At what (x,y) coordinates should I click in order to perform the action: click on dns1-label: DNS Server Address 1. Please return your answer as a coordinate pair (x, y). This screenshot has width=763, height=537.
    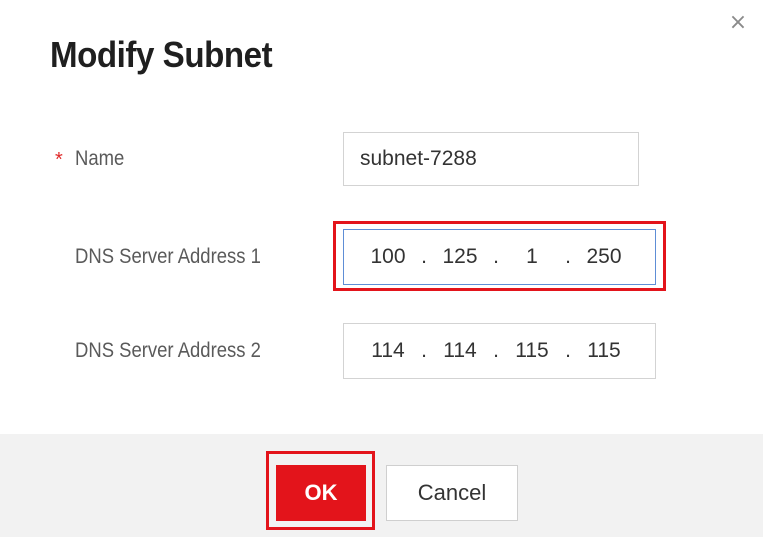
    Looking at the image, I should click on (168, 256).